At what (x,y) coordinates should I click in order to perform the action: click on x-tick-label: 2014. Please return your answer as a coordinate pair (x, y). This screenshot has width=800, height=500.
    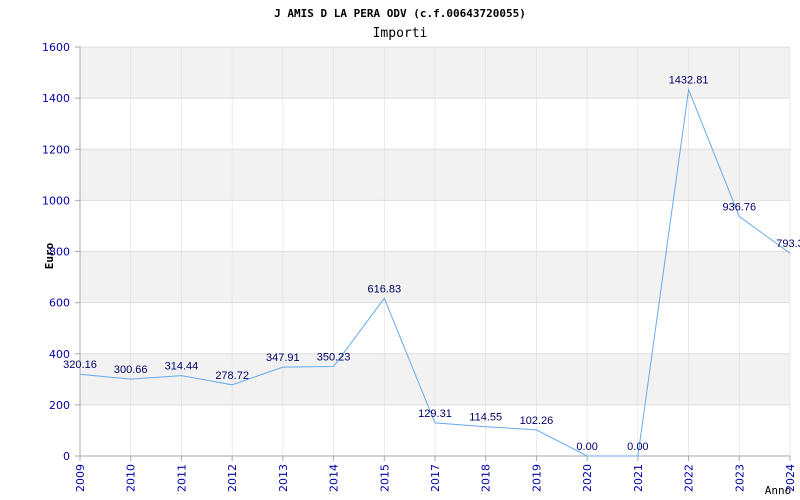
    Looking at the image, I should click on (334, 478).